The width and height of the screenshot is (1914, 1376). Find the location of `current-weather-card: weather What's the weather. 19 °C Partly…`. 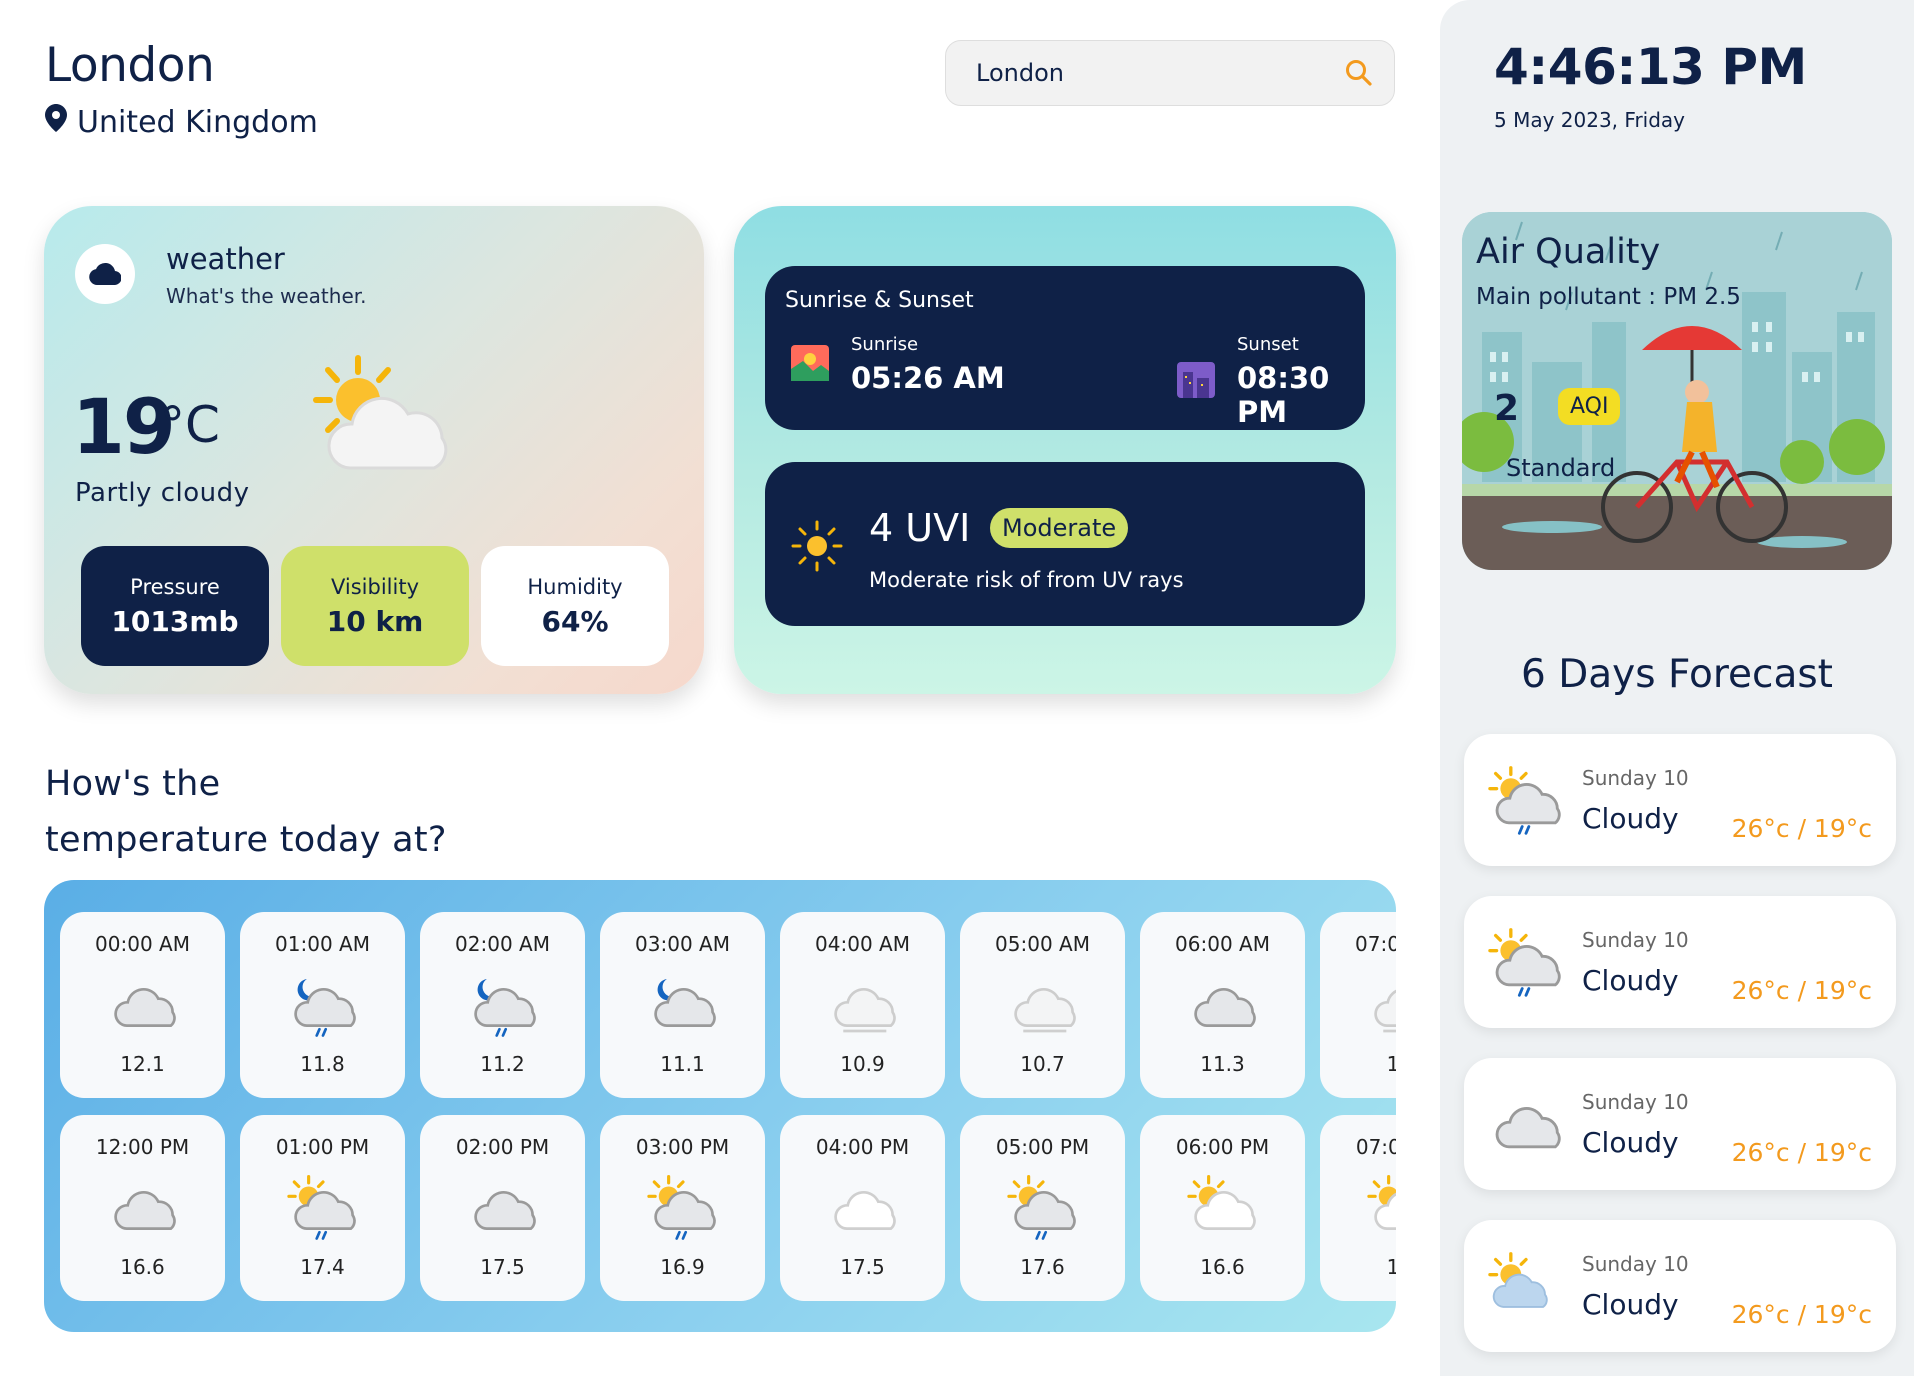

current-weather-card: weather What's the weather. 19 °C Partly… is located at coordinates (374, 450).